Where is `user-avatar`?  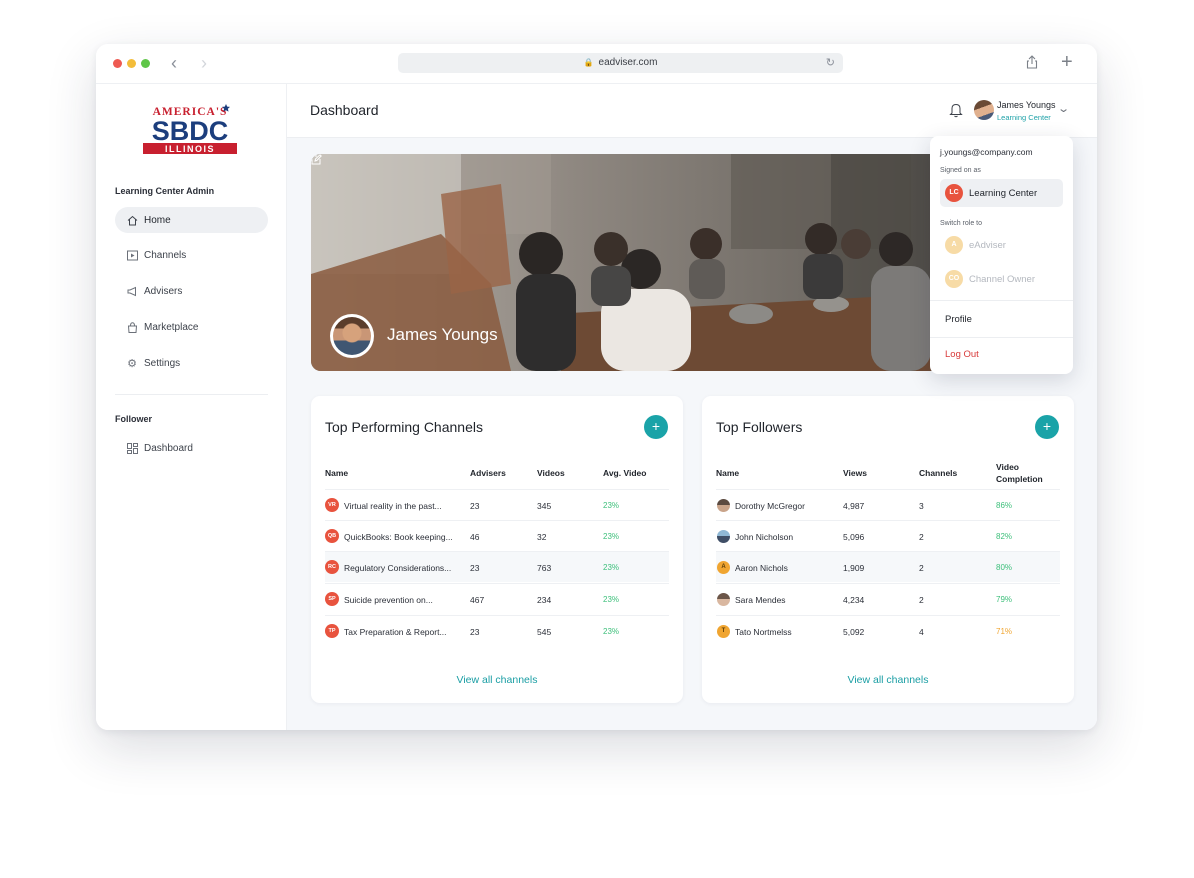
user-avatar is located at coordinates (984, 110).